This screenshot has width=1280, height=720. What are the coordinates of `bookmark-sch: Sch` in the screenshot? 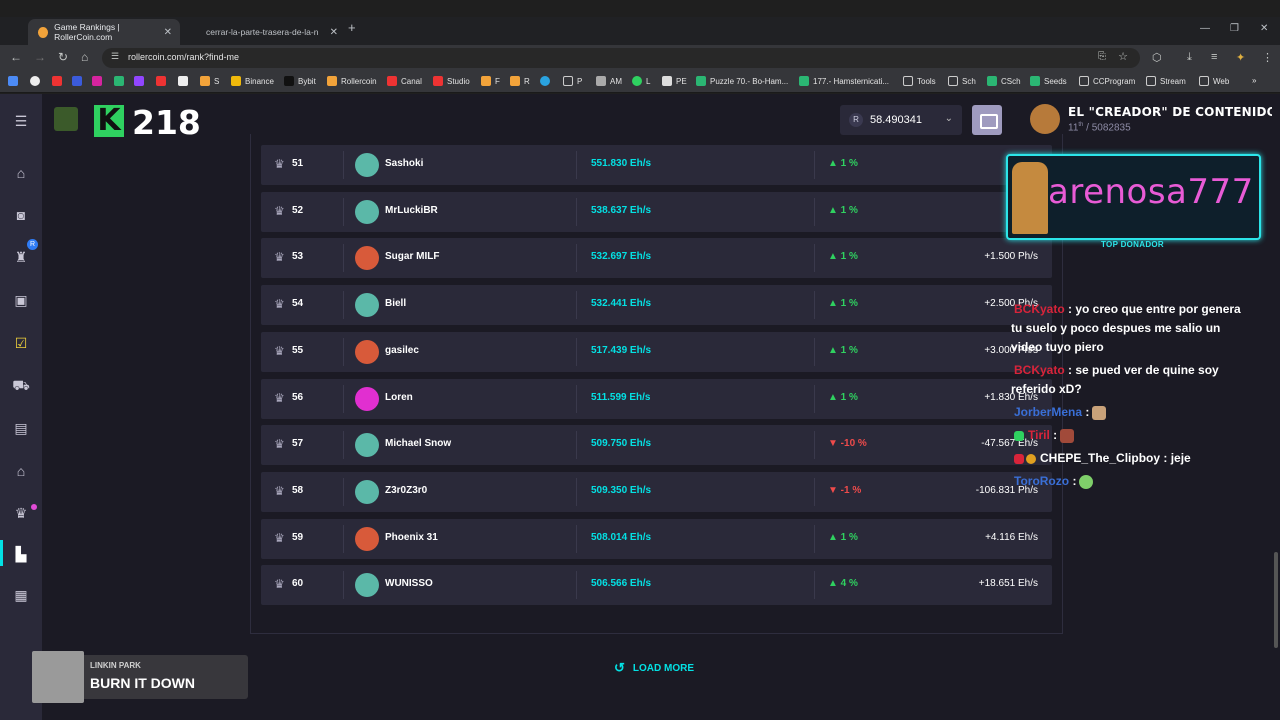 It's located at (962, 81).